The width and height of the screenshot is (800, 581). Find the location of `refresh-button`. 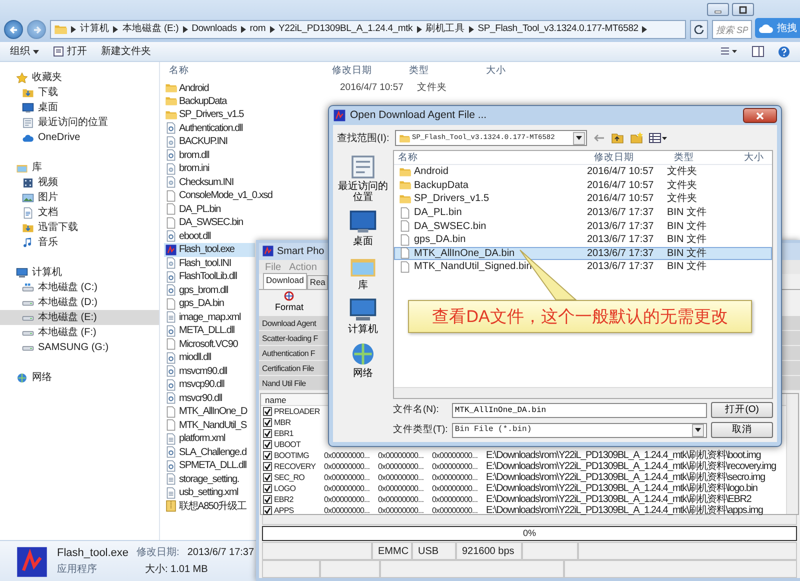

refresh-button is located at coordinates (699, 29).